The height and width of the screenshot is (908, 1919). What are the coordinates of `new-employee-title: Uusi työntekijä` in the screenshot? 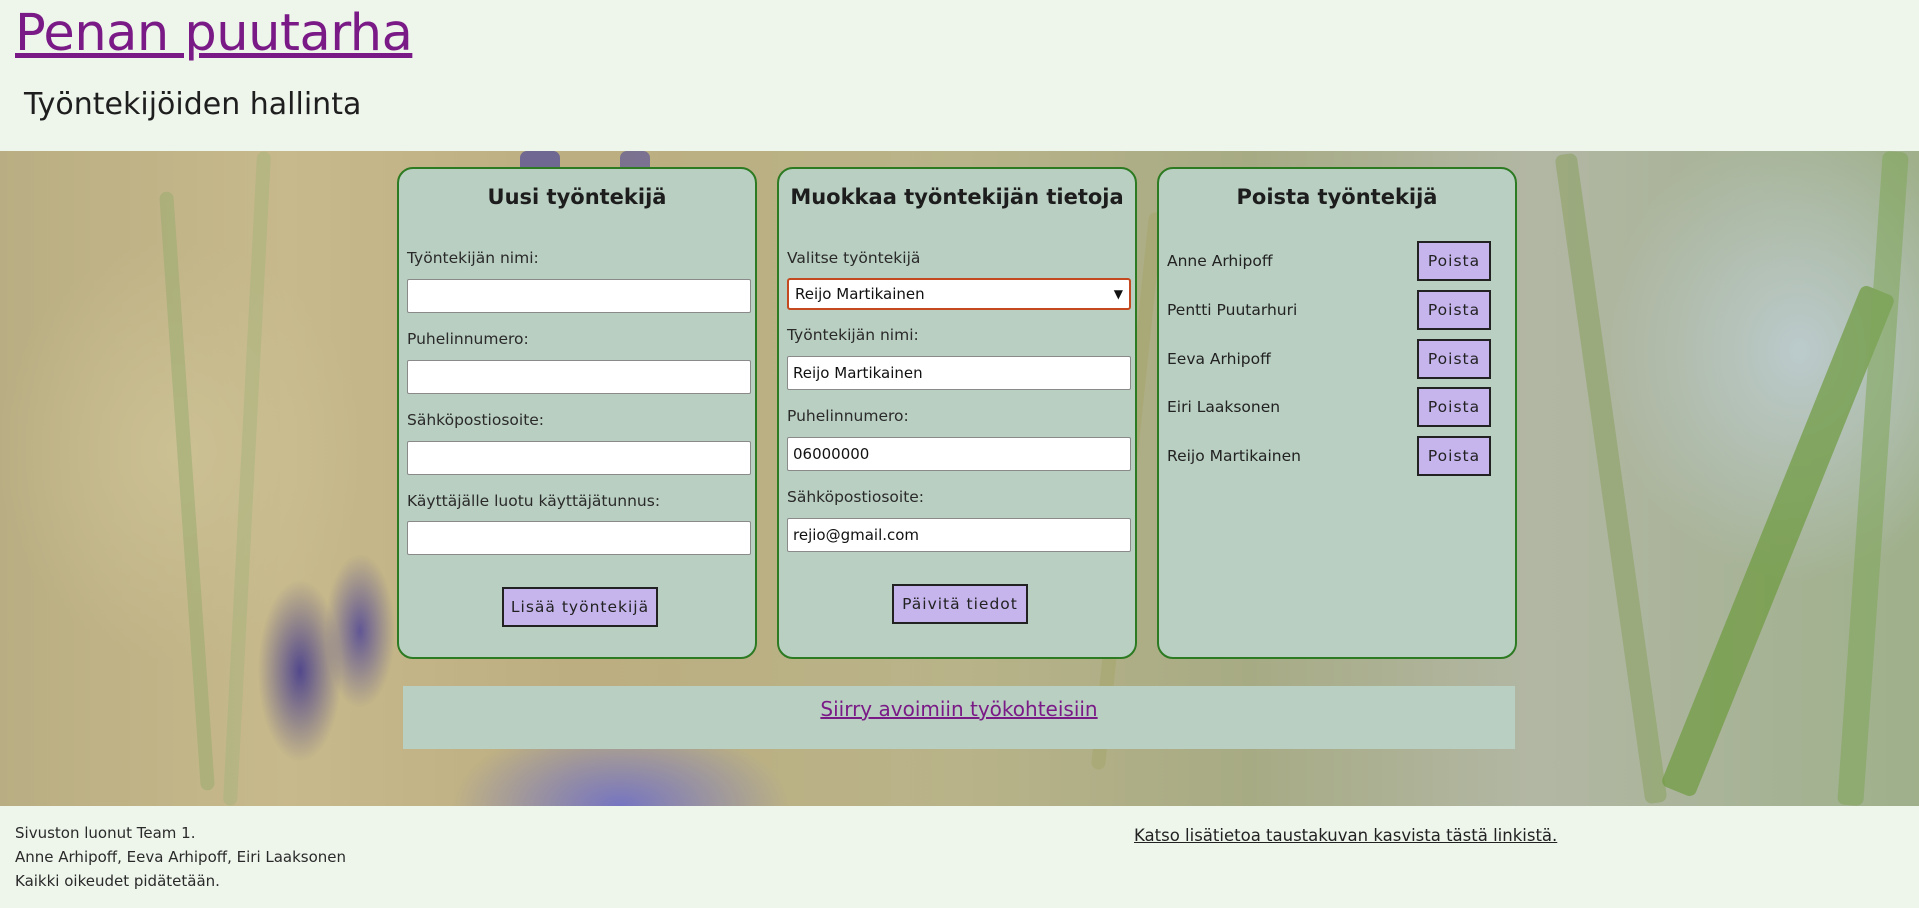 It's located at (577, 197).